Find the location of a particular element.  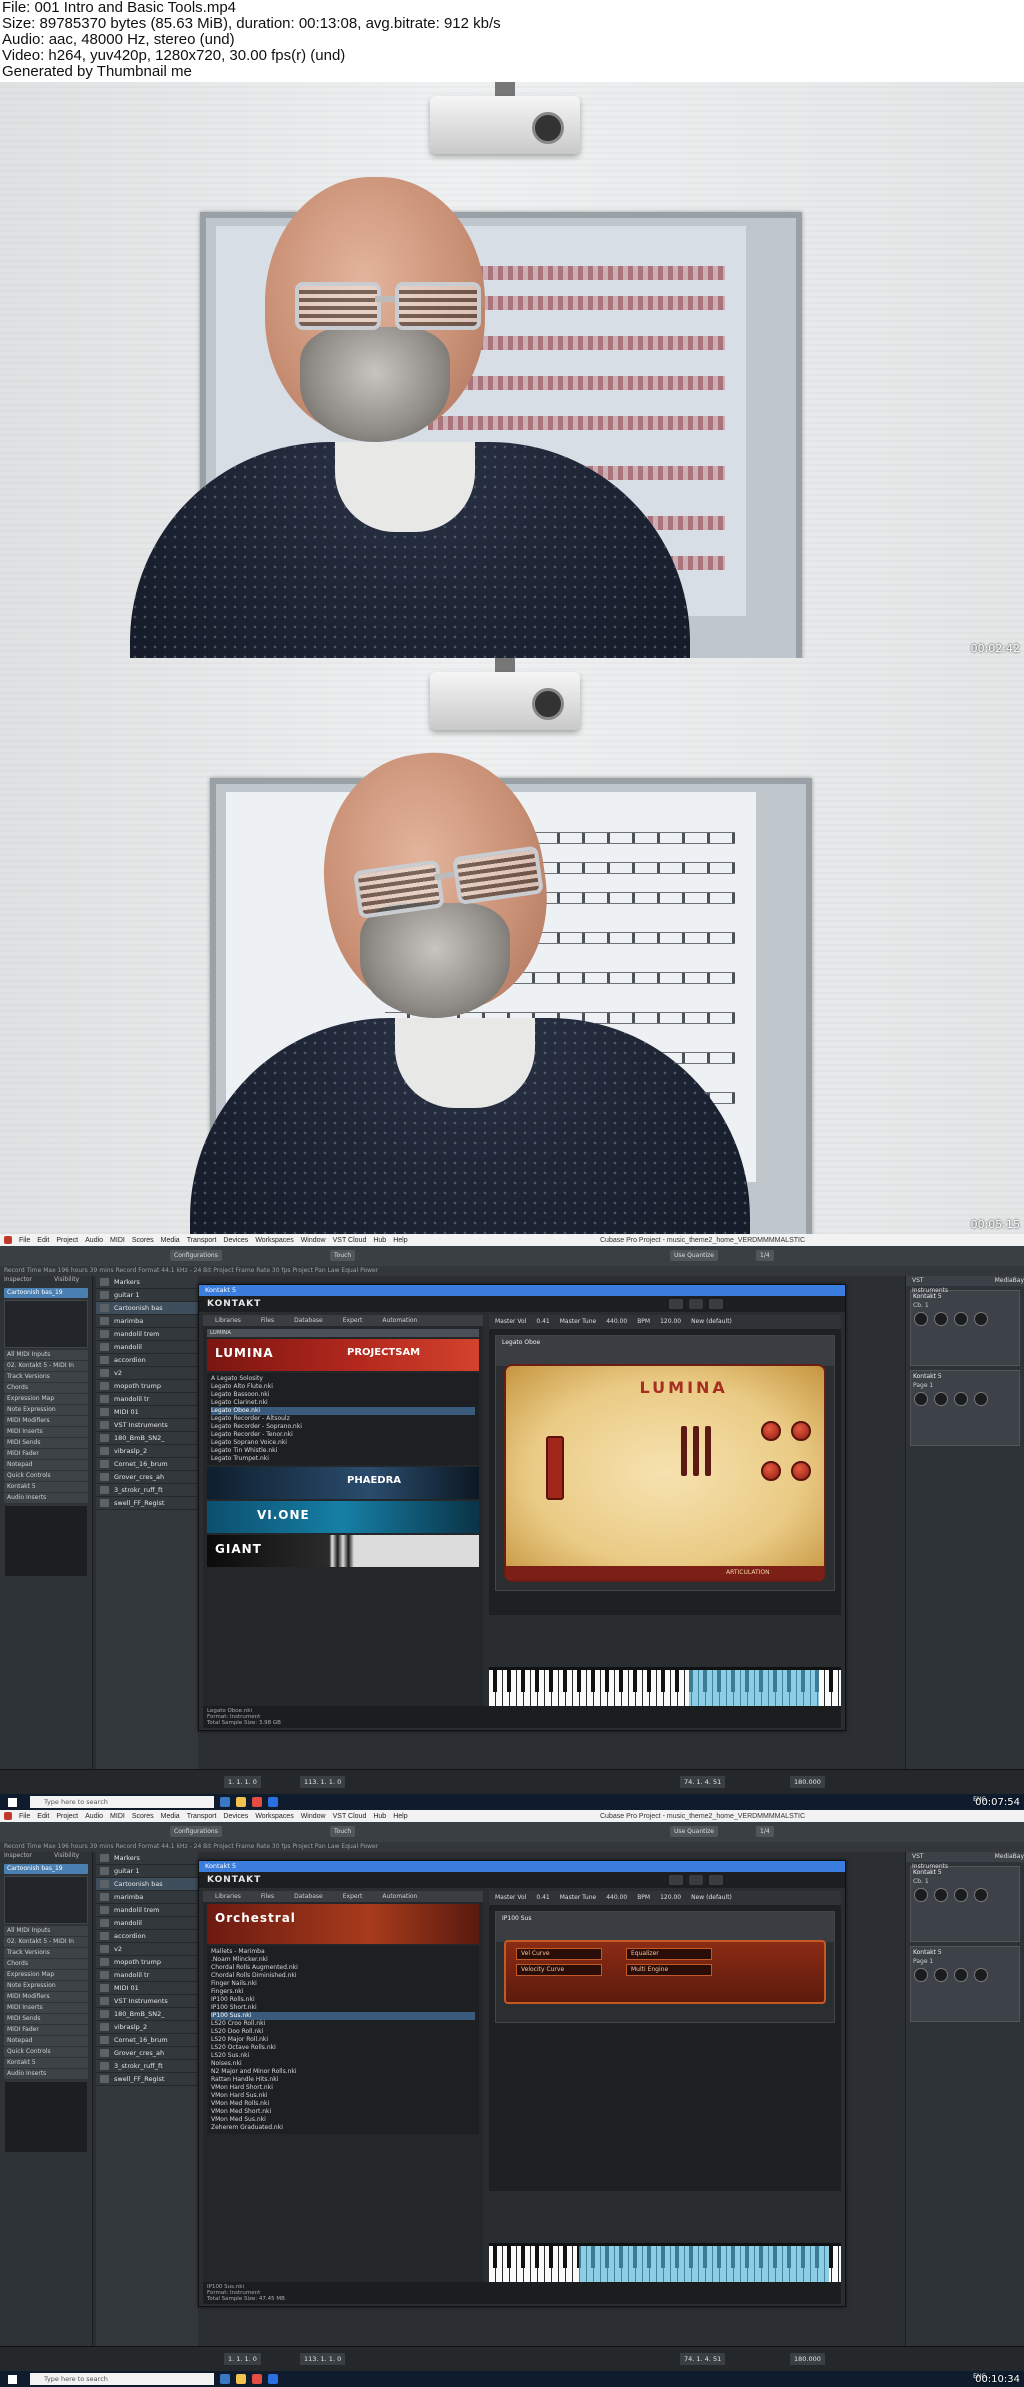

track-row: mandolil tr is located at coordinates (147, 1975).